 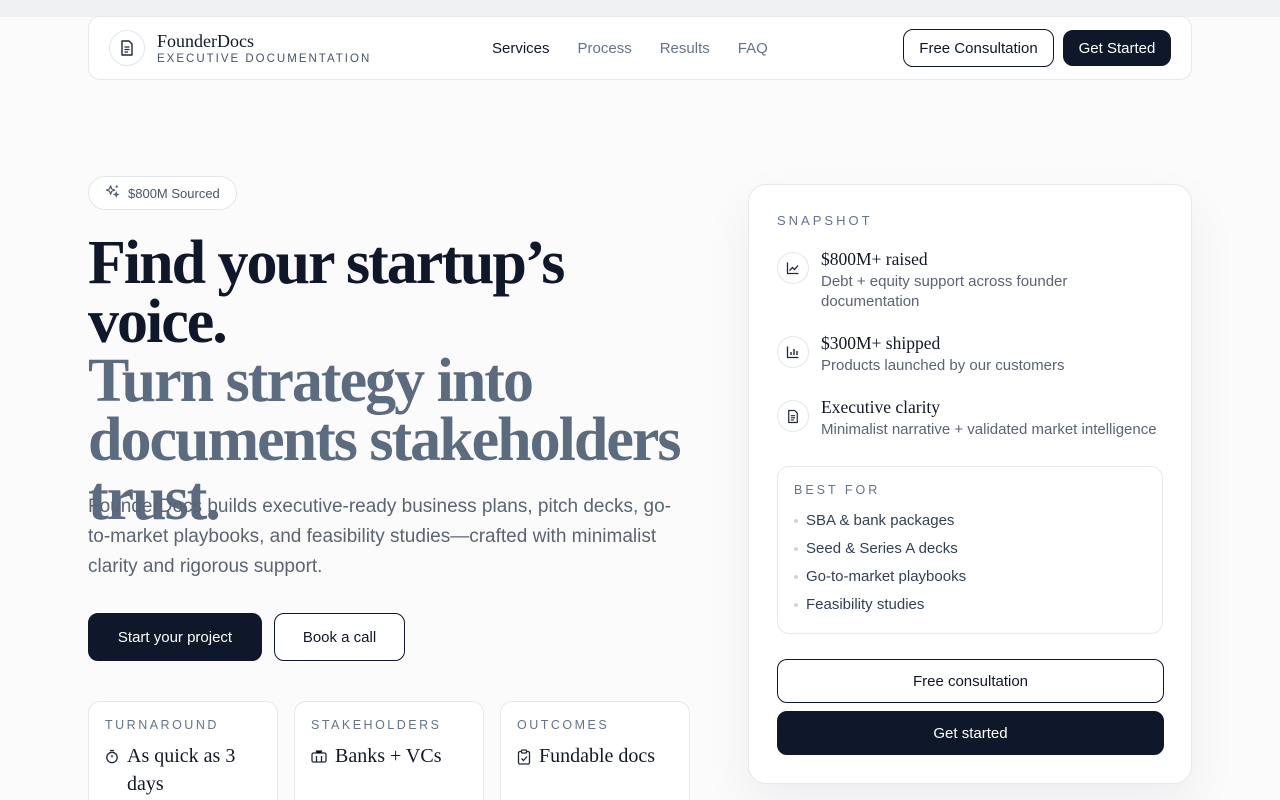 I want to click on sourced-badge: $800M Sourced, so click(x=162, y=193).